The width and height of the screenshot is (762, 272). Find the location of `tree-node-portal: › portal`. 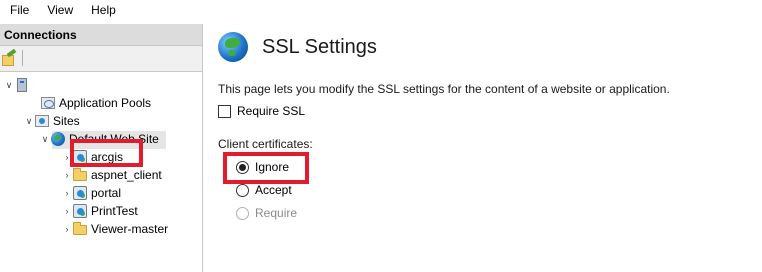

tree-node-portal: › portal is located at coordinates (91, 193).